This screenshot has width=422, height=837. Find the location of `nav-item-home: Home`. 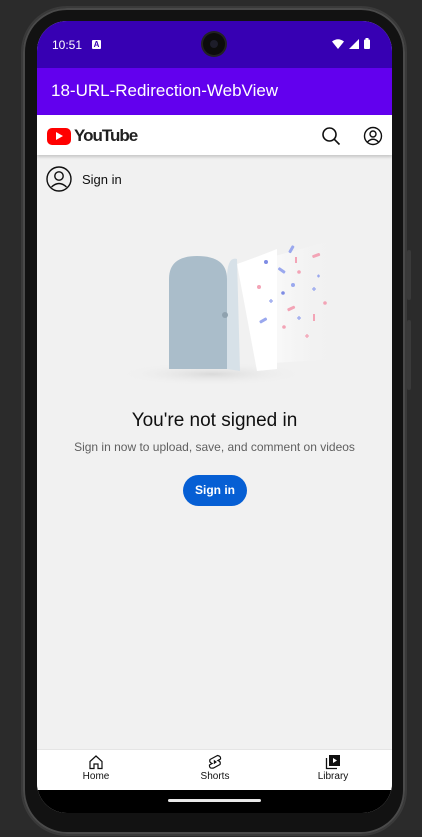

nav-item-home: Home is located at coordinates (96, 768).